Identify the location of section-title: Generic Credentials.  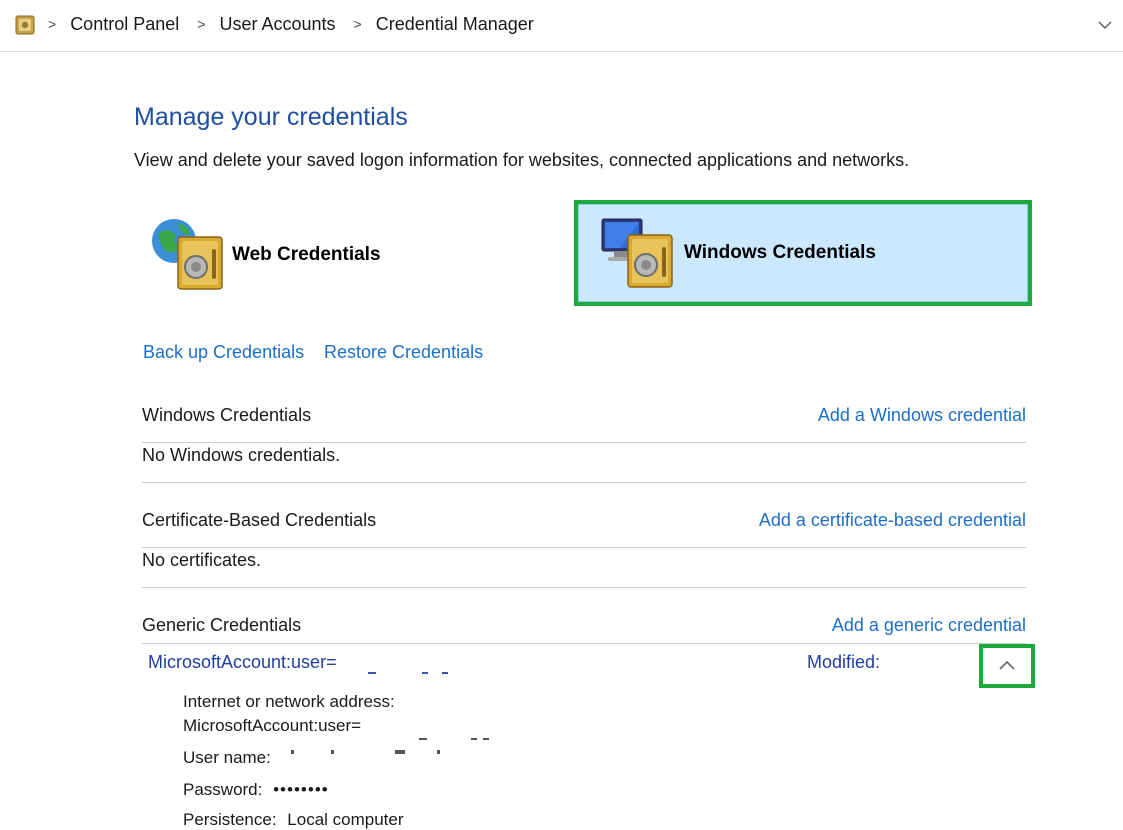
(222, 625).